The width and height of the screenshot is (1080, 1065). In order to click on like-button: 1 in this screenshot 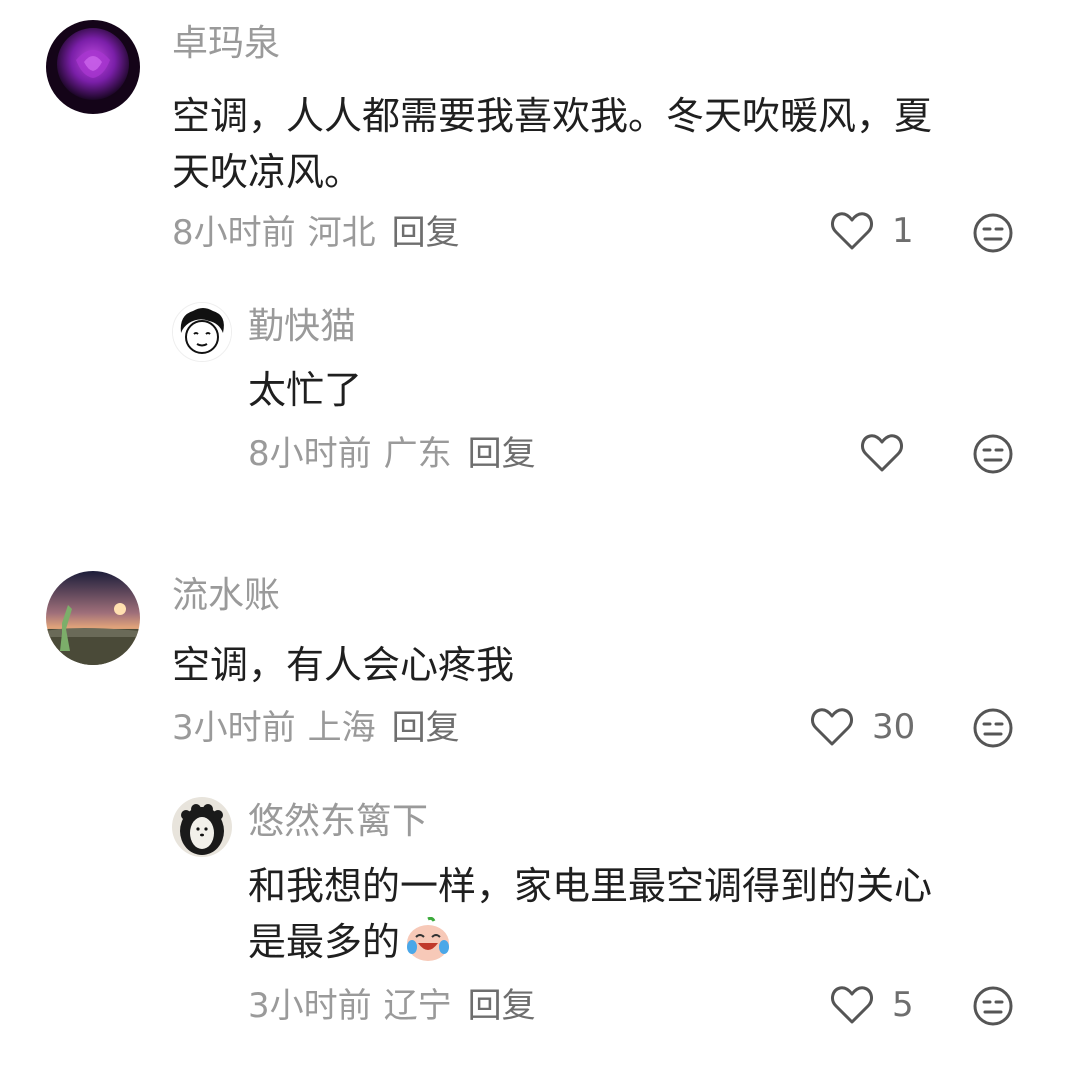, I will do `click(872, 231)`.